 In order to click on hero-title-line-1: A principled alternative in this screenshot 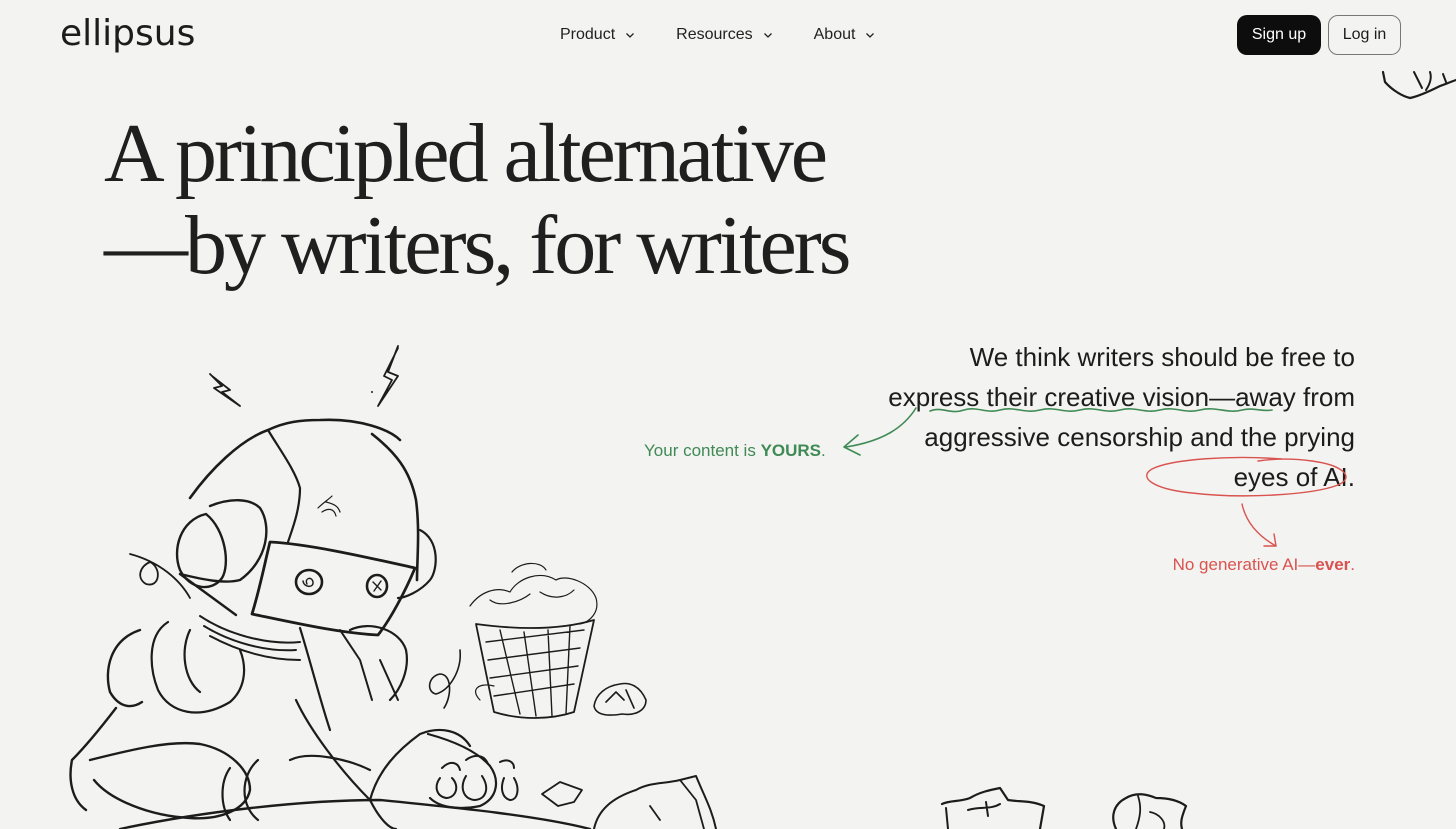, I will do `click(466, 153)`.